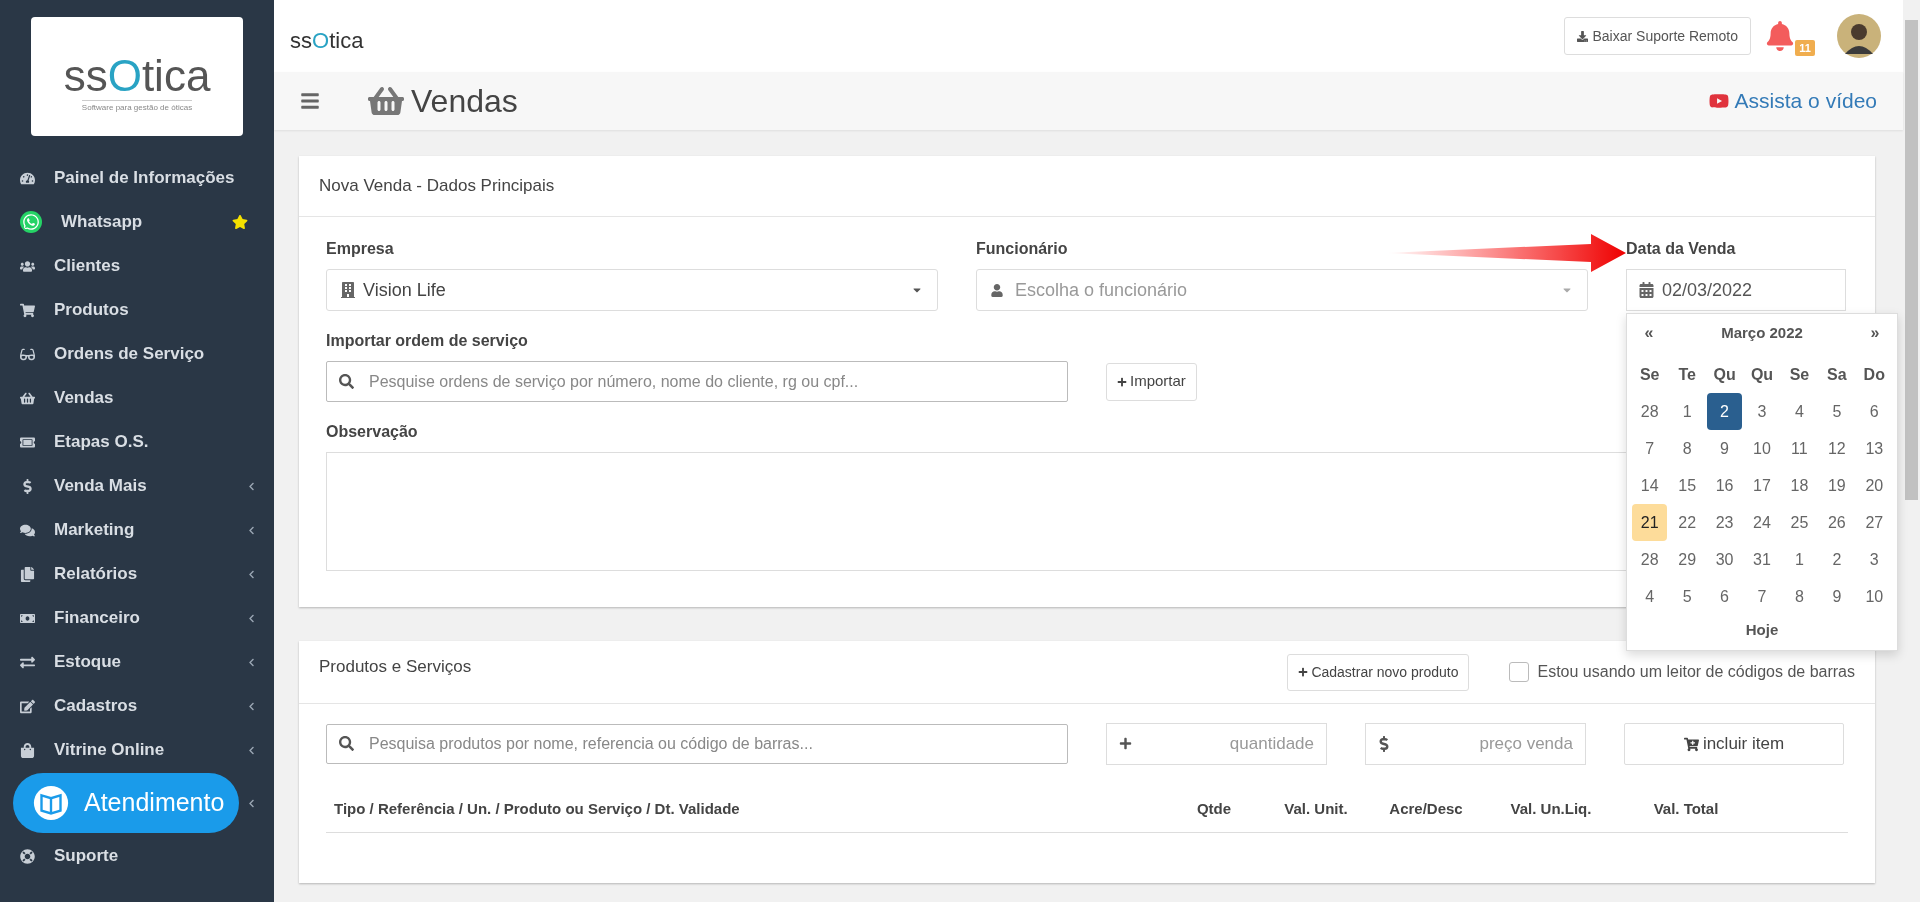  I want to click on sidebar-item: Financeiro, so click(137, 618).